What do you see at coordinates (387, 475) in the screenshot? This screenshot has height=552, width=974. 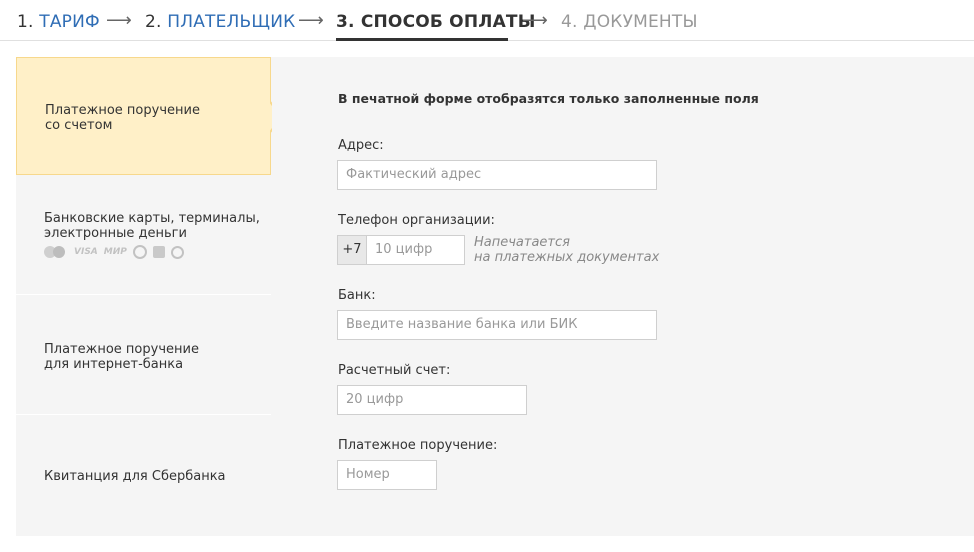 I see `order-number-input: Номер` at bounding box center [387, 475].